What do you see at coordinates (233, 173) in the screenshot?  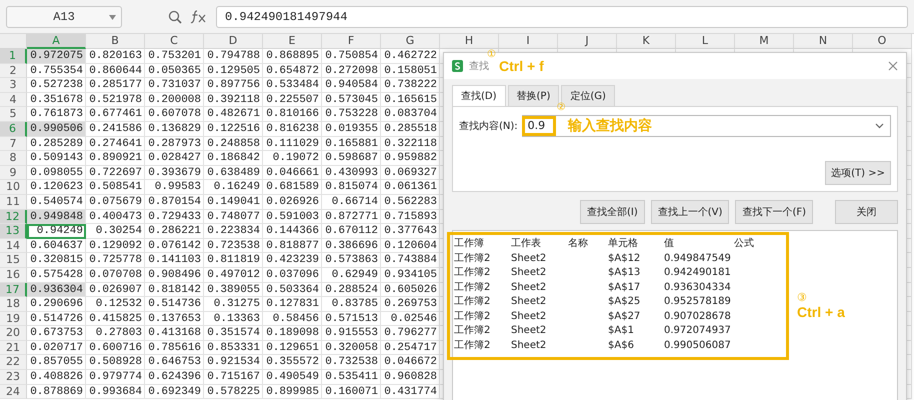 I see `table-cell: 0.638489` at bounding box center [233, 173].